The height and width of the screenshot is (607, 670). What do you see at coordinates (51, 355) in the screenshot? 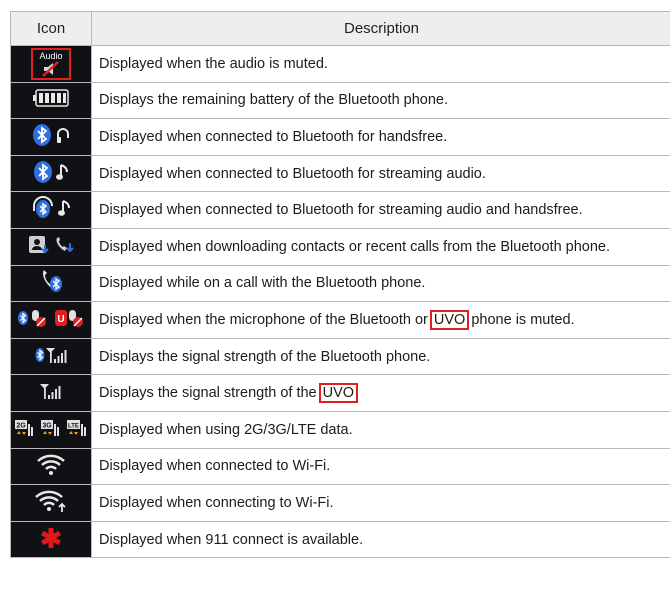
I see `bluetooth-signal-icon` at bounding box center [51, 355].